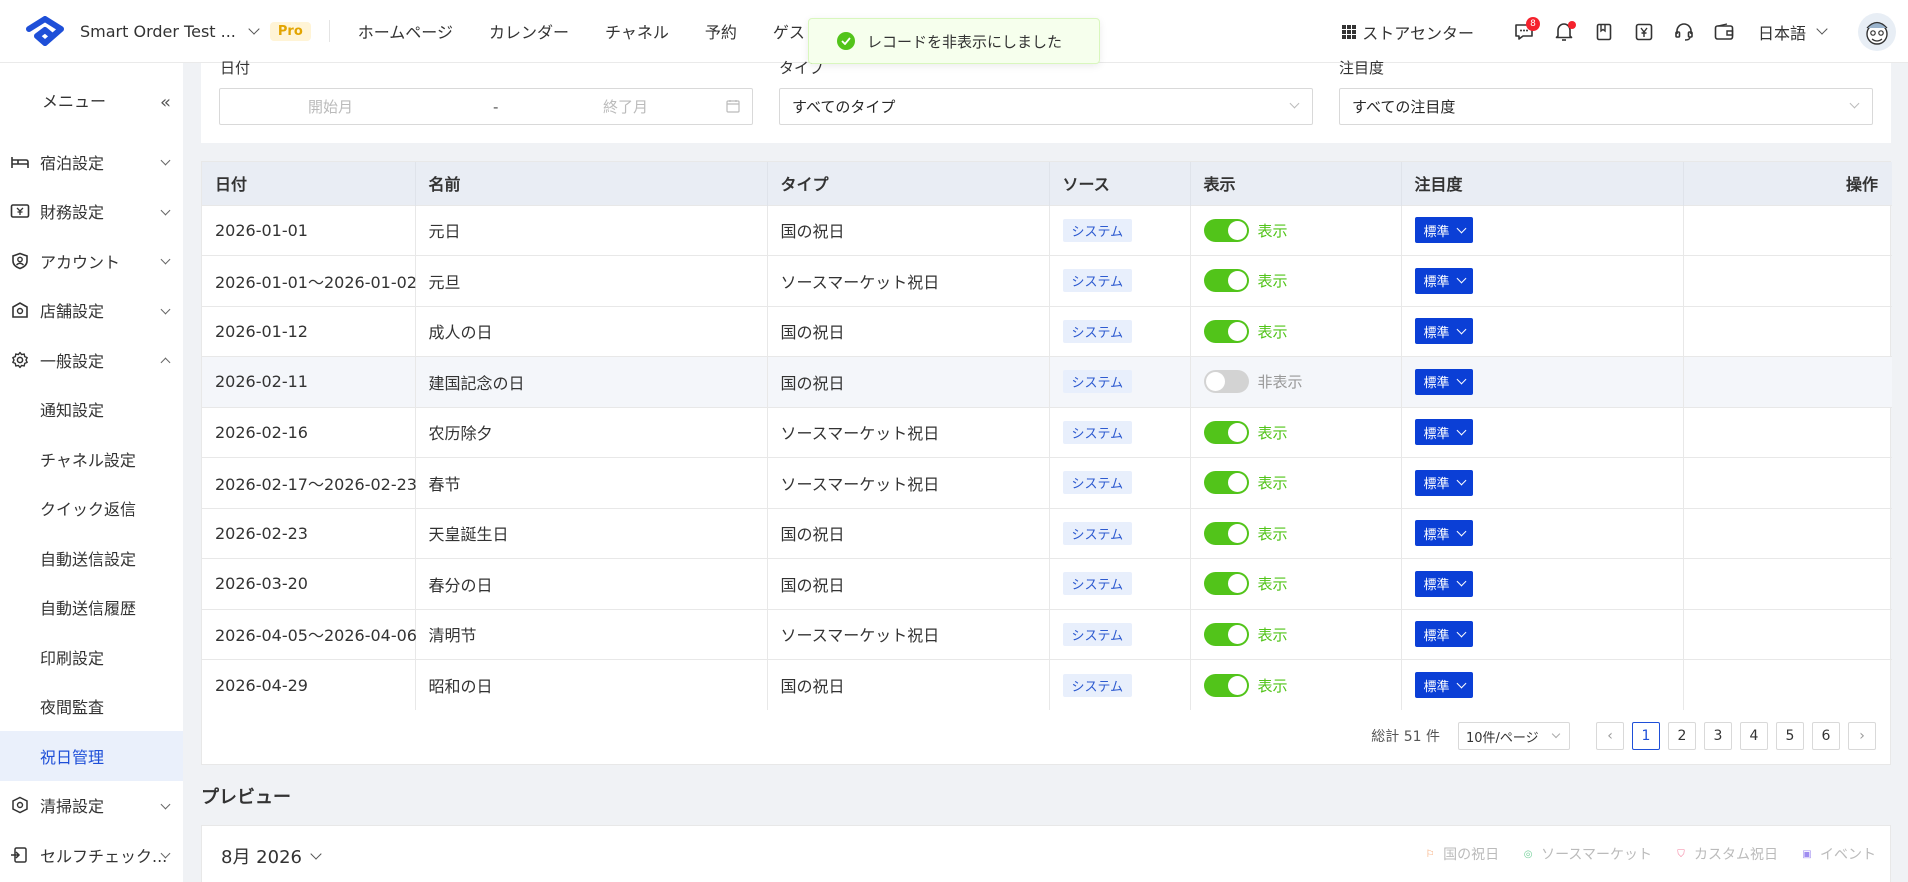  Describe the element at coordinates (908, 183) in the screenshot. I see `column-header-type: タイプ` at that location.